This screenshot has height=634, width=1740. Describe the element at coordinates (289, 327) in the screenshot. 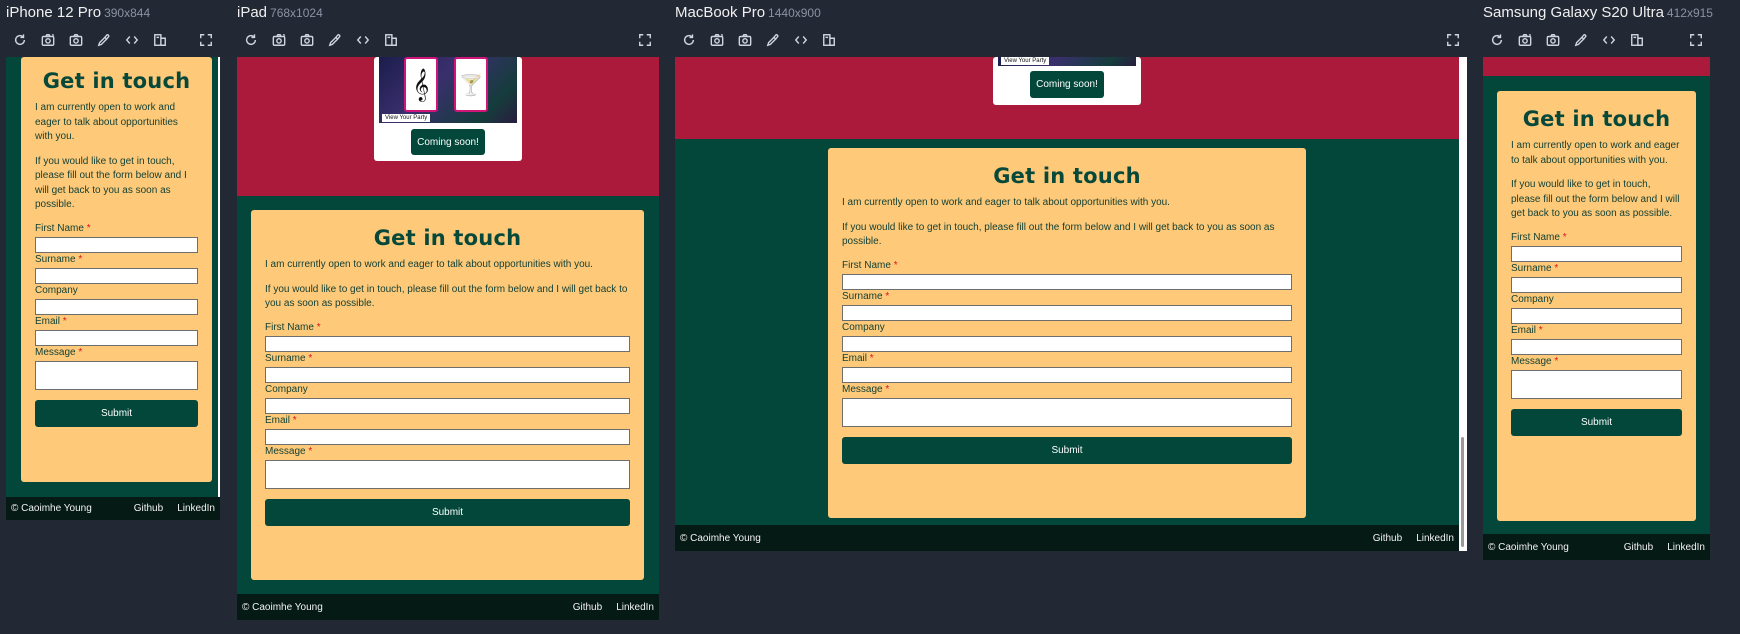

I see `field-label-text: First Name` at that location.